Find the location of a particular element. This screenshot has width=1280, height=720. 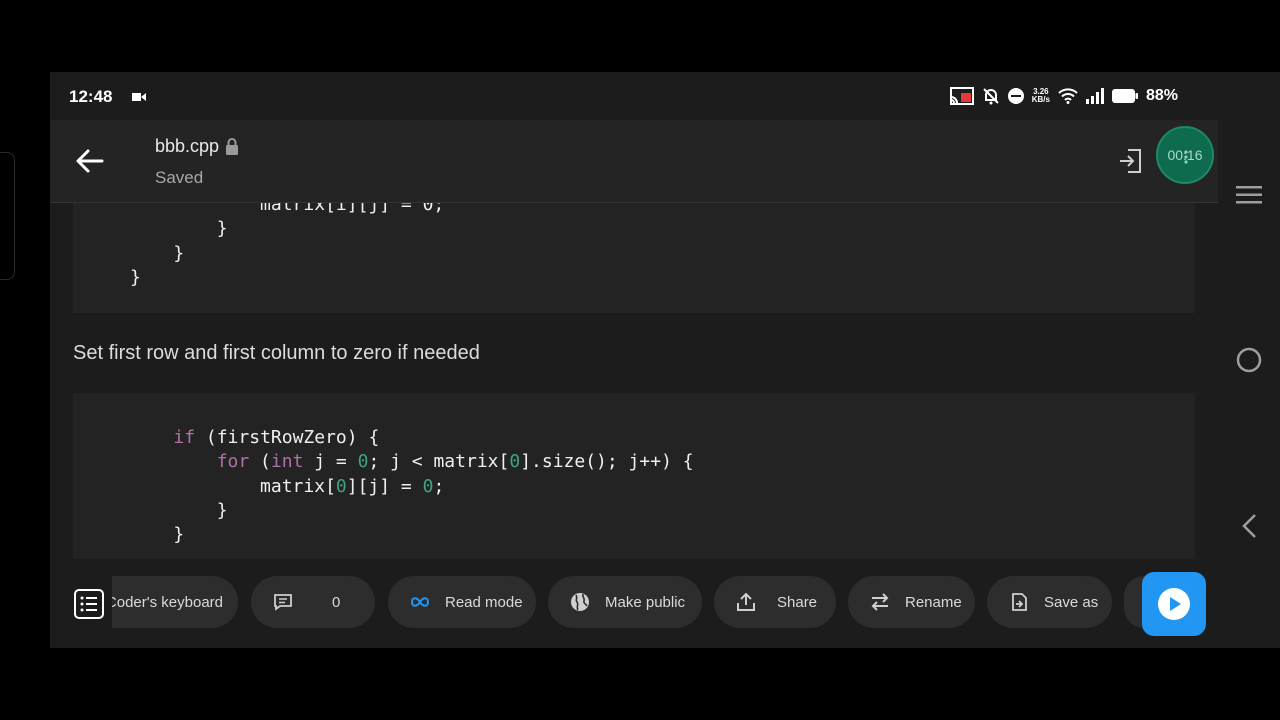

file-title: bbb.cpp is located at coordinates (197, 146).